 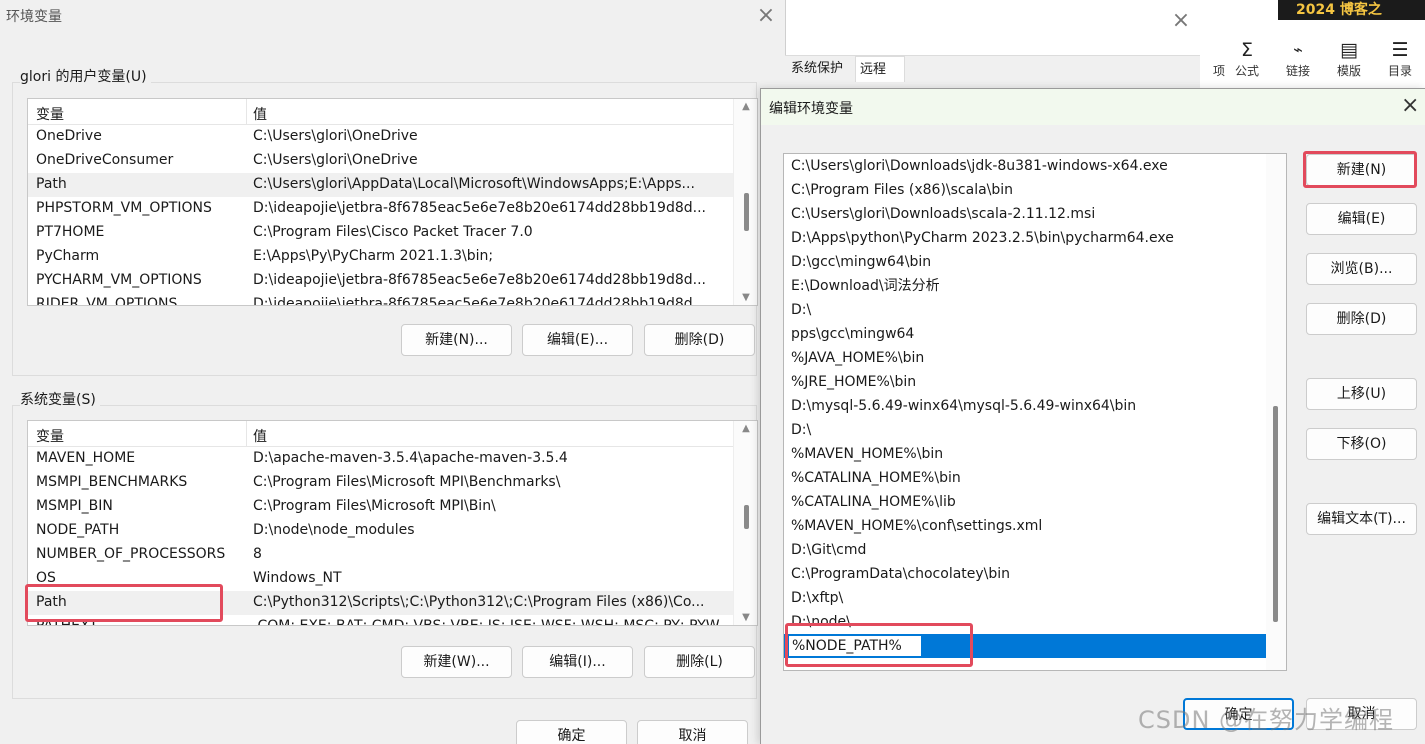 I want to click on list-item: %JRE_HOME%\bin, so click(x=1025, y=382).